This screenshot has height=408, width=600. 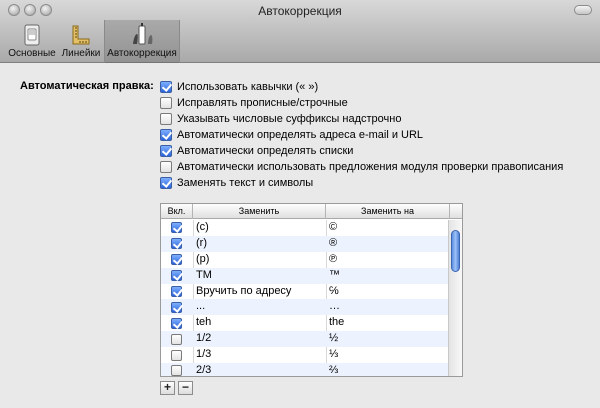 I want to click on replace-cell: TM, so click(x=204, y=275).